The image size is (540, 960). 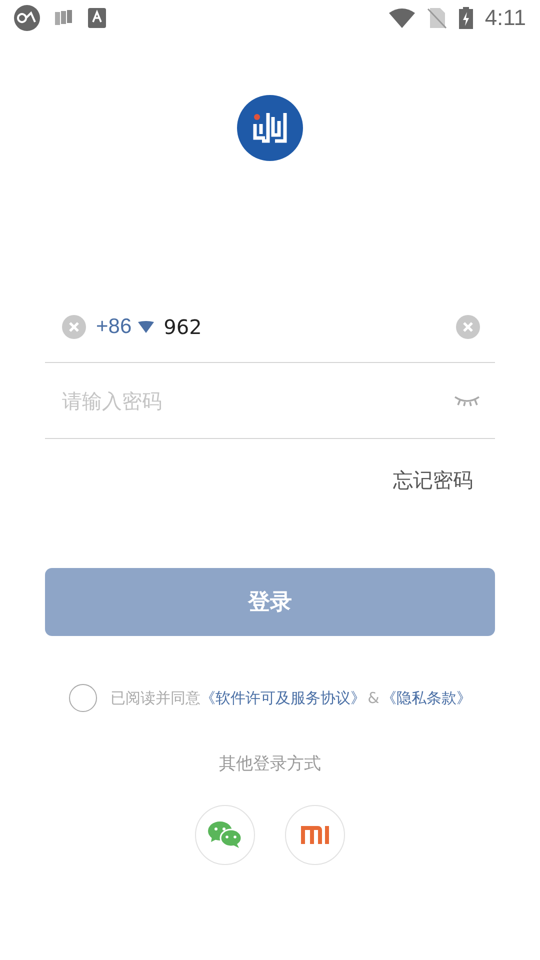 What do you see at coordinates (253, 400) in the screenshot?
I see `password-input-field: 请输入密码` at bounding box center [253, 400].